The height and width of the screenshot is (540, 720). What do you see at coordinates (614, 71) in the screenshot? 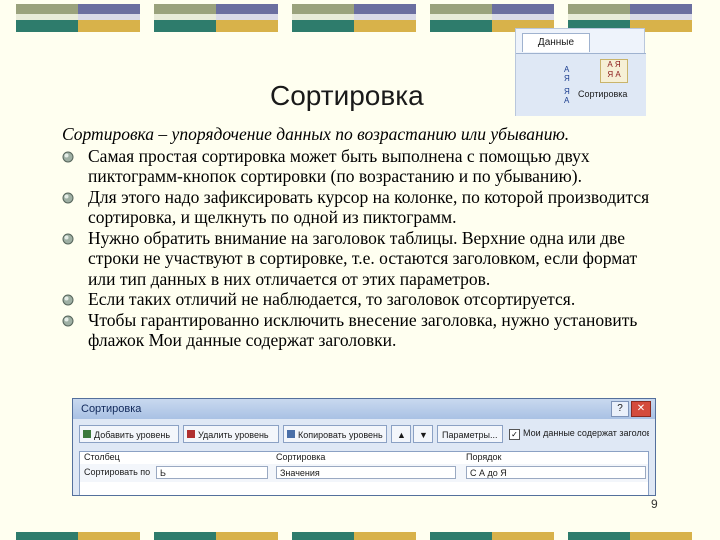
I see `sort-dialog-icon: А Я Я А` at bounding box center [614, 71].